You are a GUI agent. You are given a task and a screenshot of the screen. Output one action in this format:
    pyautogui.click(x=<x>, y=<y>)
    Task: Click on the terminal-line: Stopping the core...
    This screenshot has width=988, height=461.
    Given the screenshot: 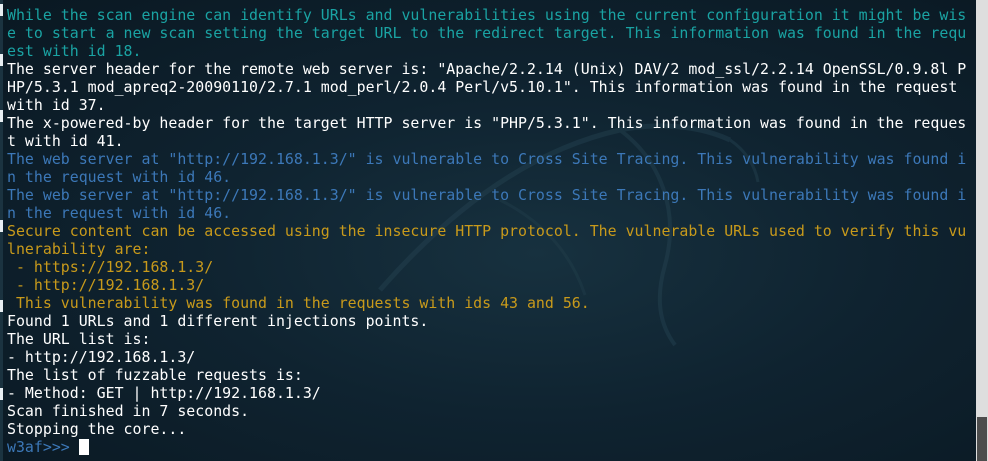 What is the action you would take?
    pyautogui.click(x=97, y=429)
    